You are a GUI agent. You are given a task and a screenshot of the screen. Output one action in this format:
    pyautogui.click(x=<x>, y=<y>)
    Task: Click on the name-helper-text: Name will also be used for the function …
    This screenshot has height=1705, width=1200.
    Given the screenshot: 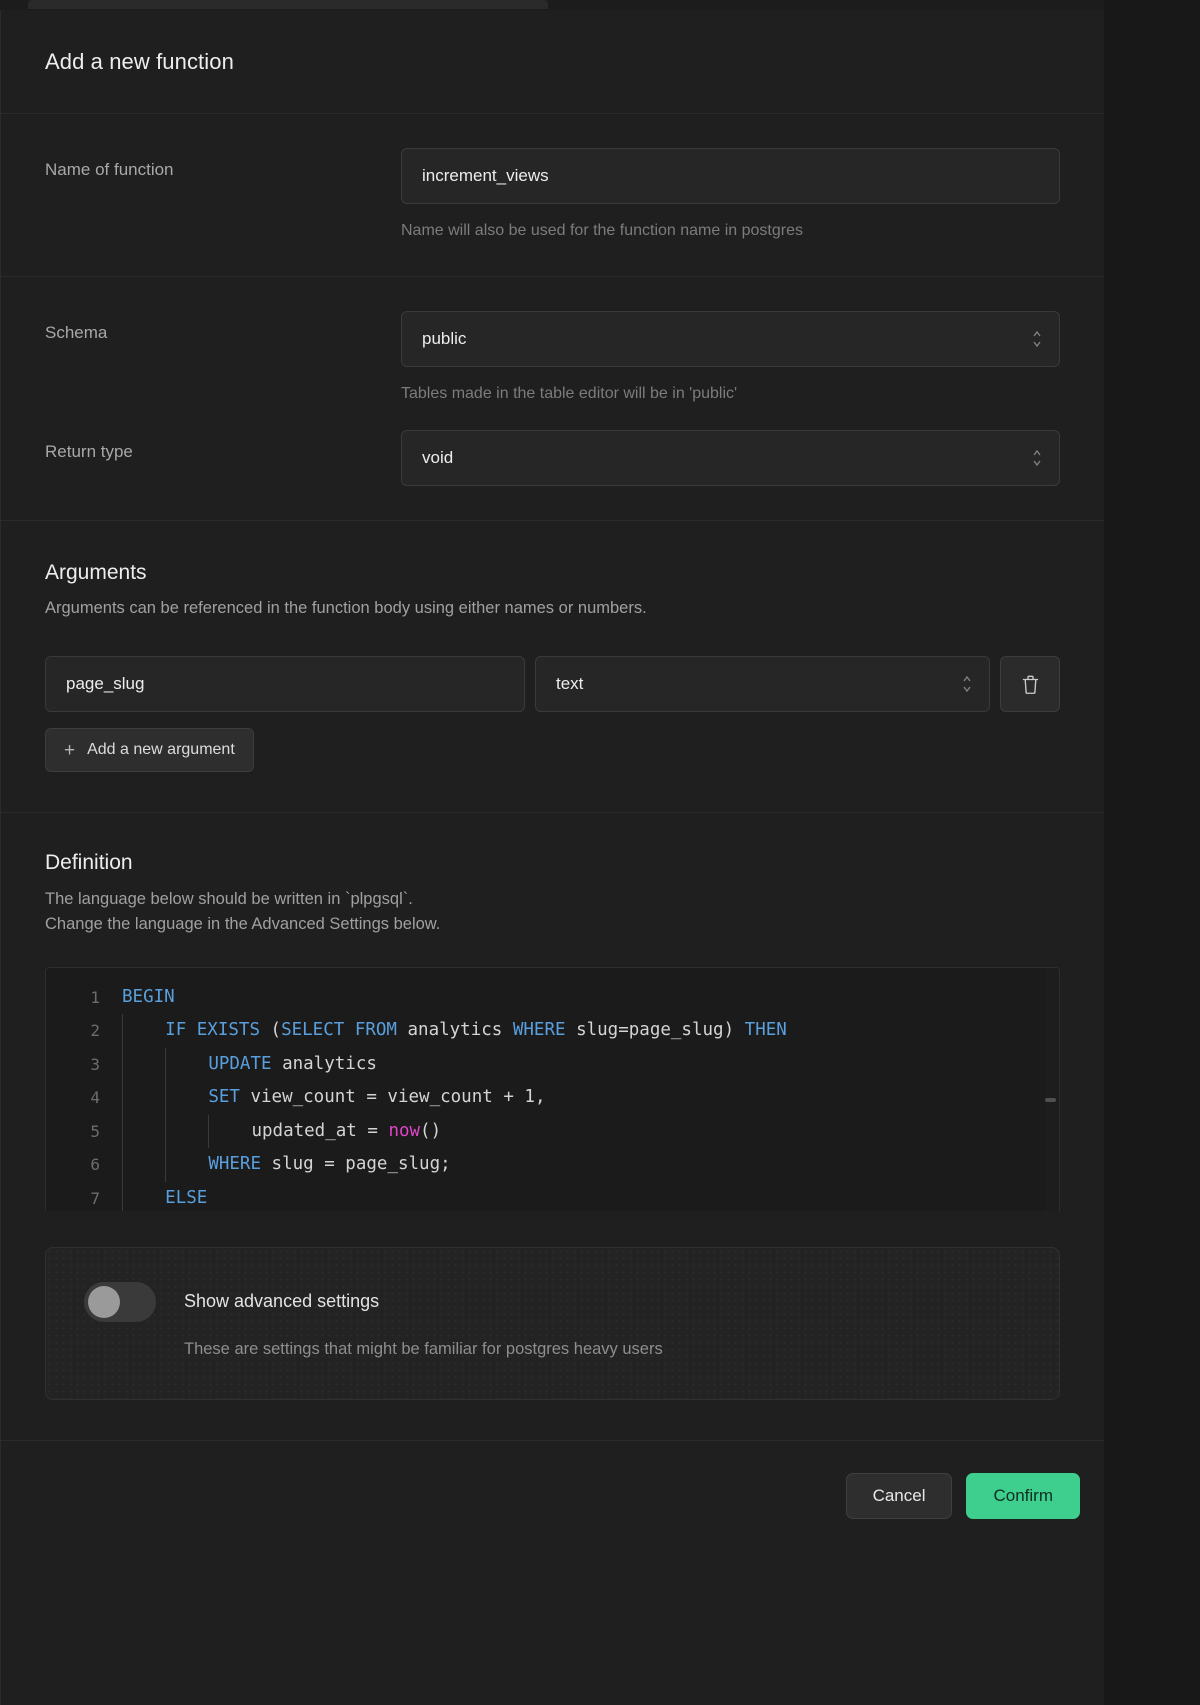 What is the action you would take?
    pyautogui.click(x=602, y=230)
    